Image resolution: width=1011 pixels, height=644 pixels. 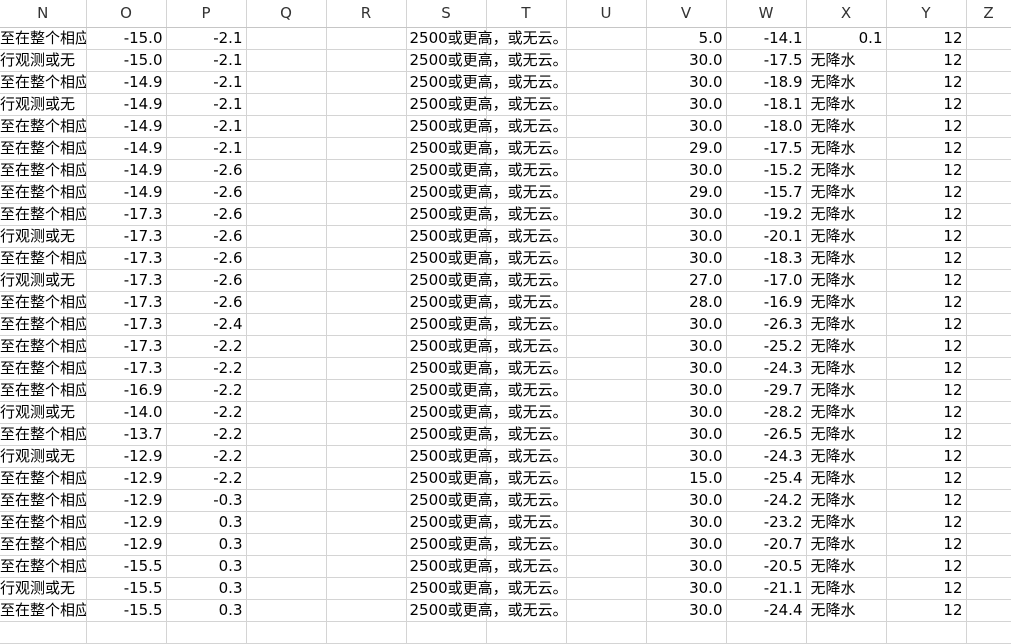 What do you see at coordinates (126, 324) in the screenshot?
I see `cell-o: -17.3` at bounding box center [126, 324].